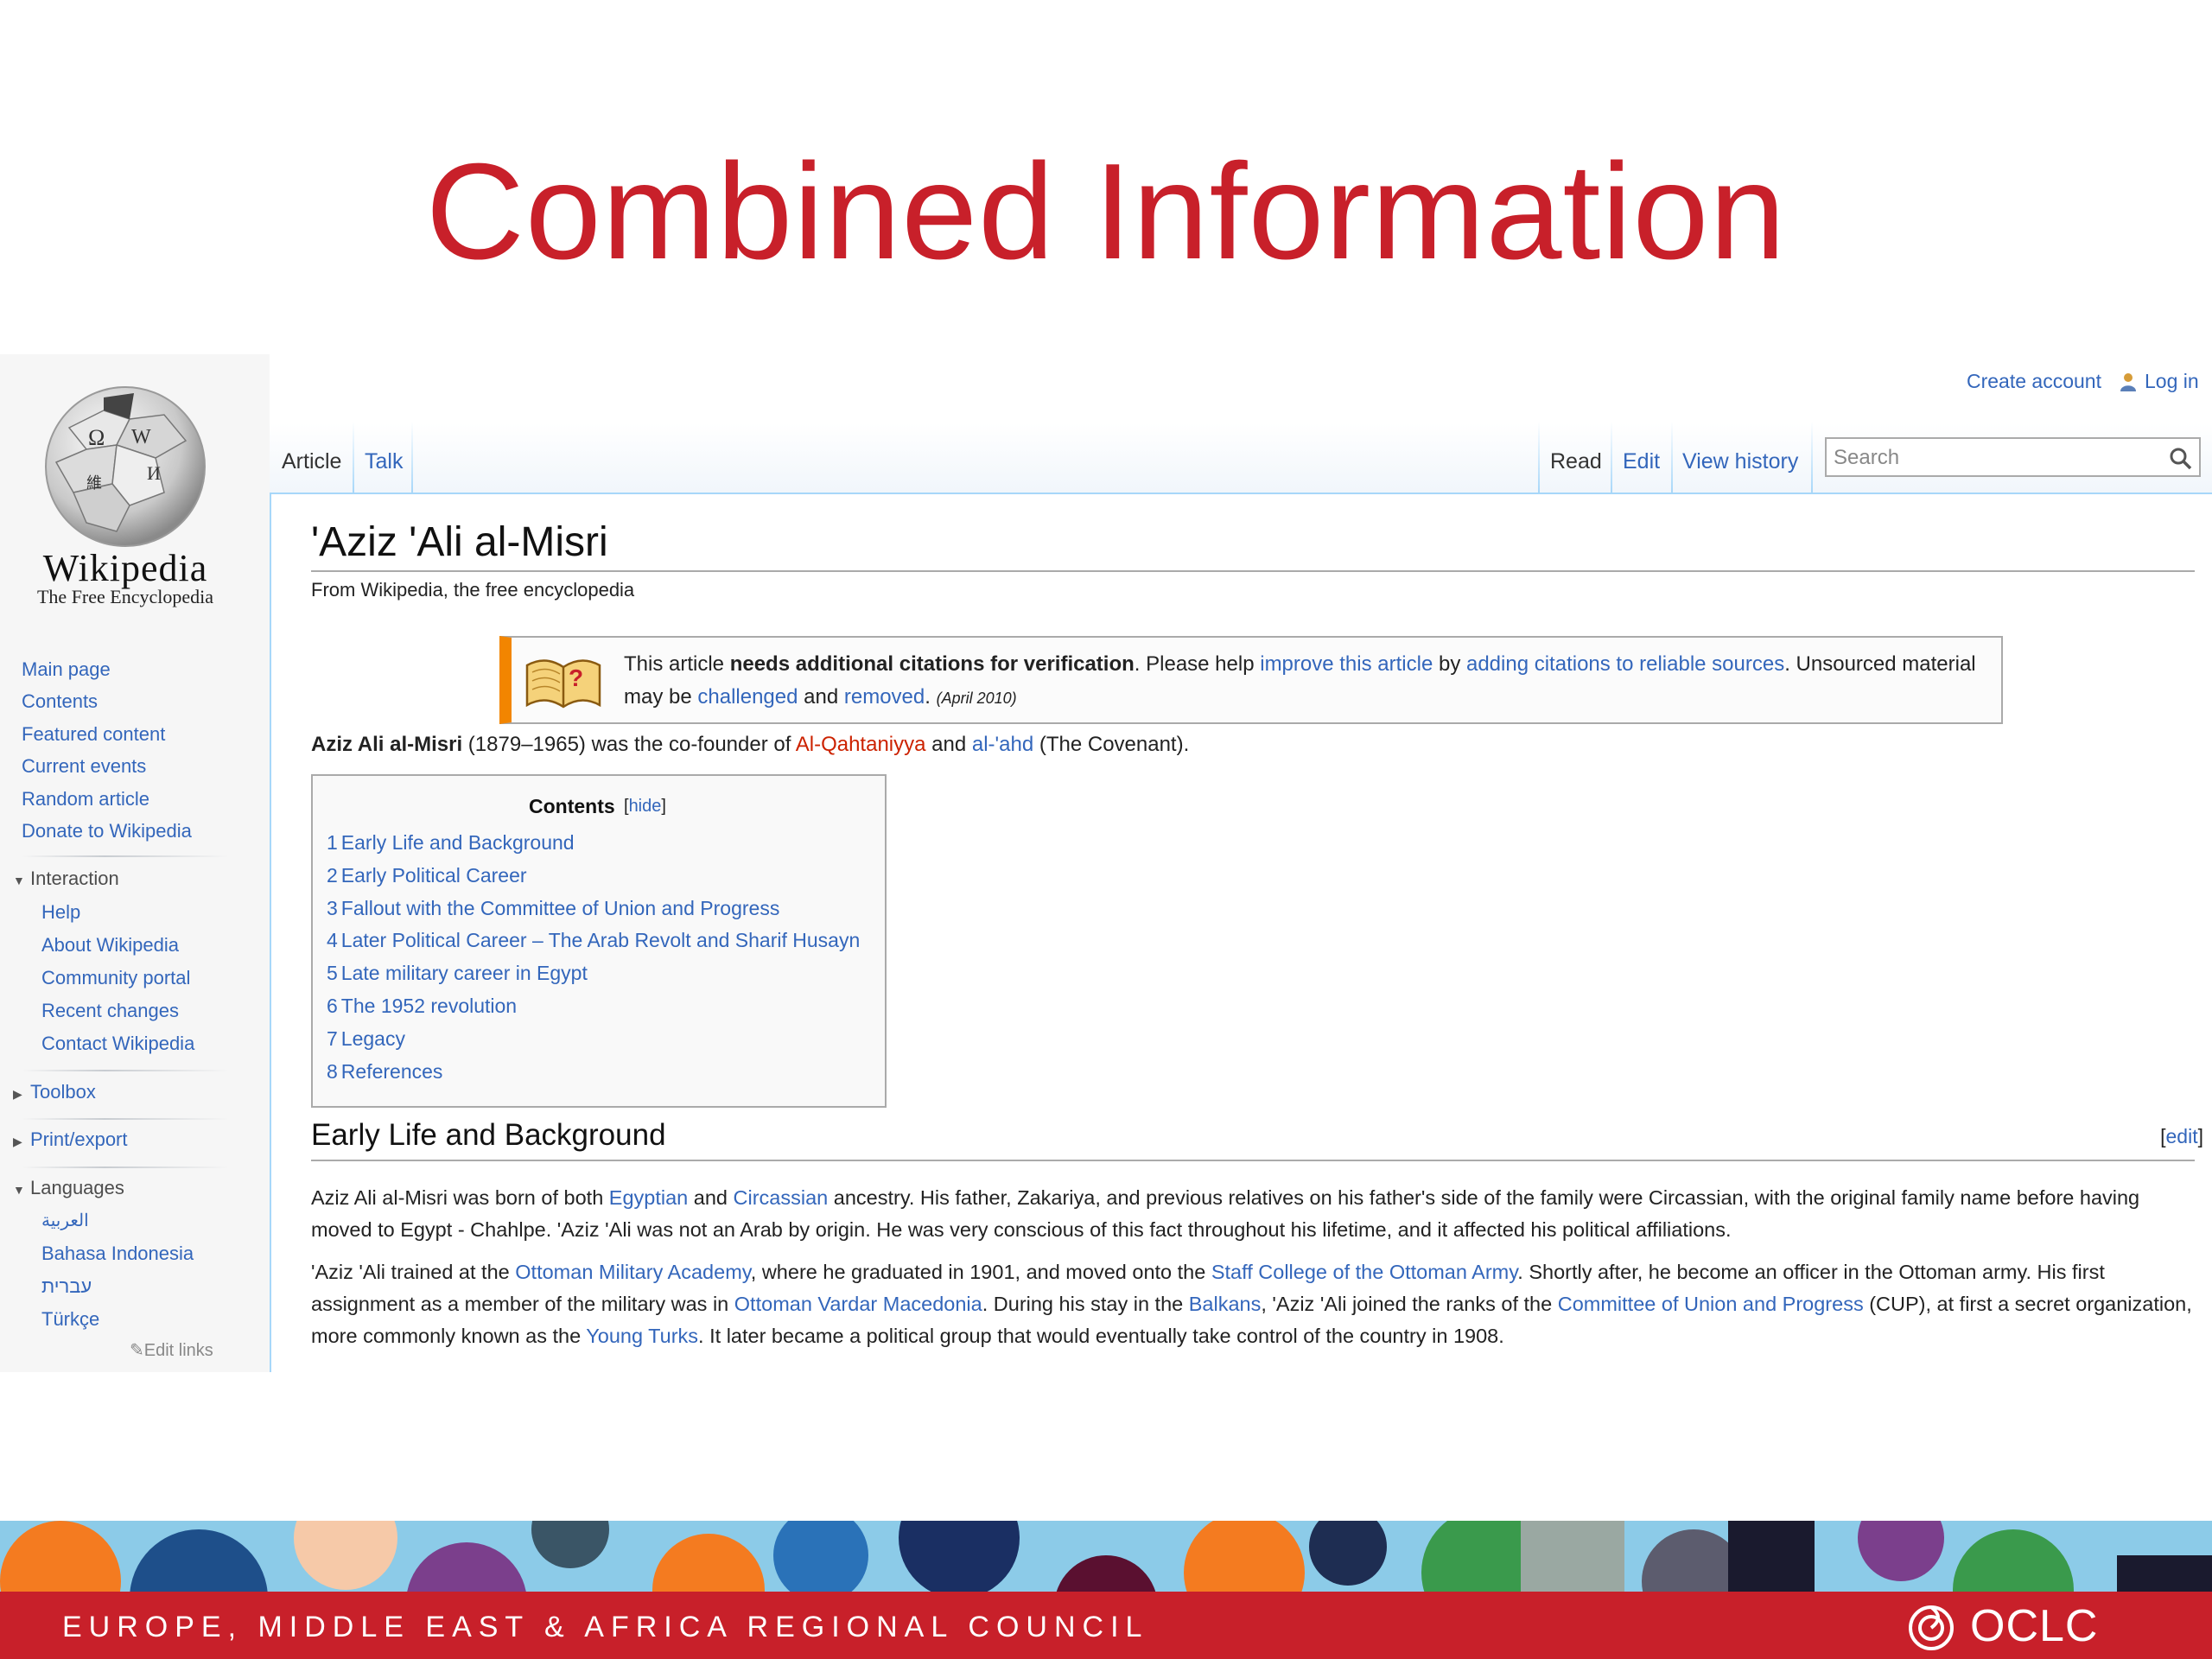 The image size is (2212, 1659). I want to click on interaction-toggle: ▼ Interaction, so click(66, 879).